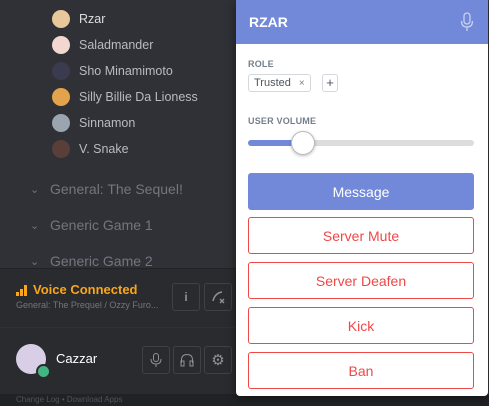 The height and width of the screenshot is (406, 489). I want to click on deafen-button, so click(187, 360).